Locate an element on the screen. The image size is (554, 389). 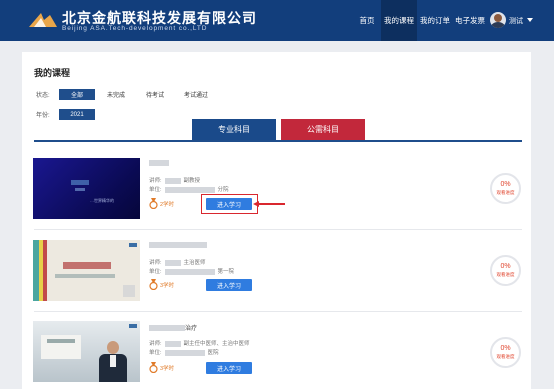
page-title: 我的课程 is located at coordinates (52, 73).